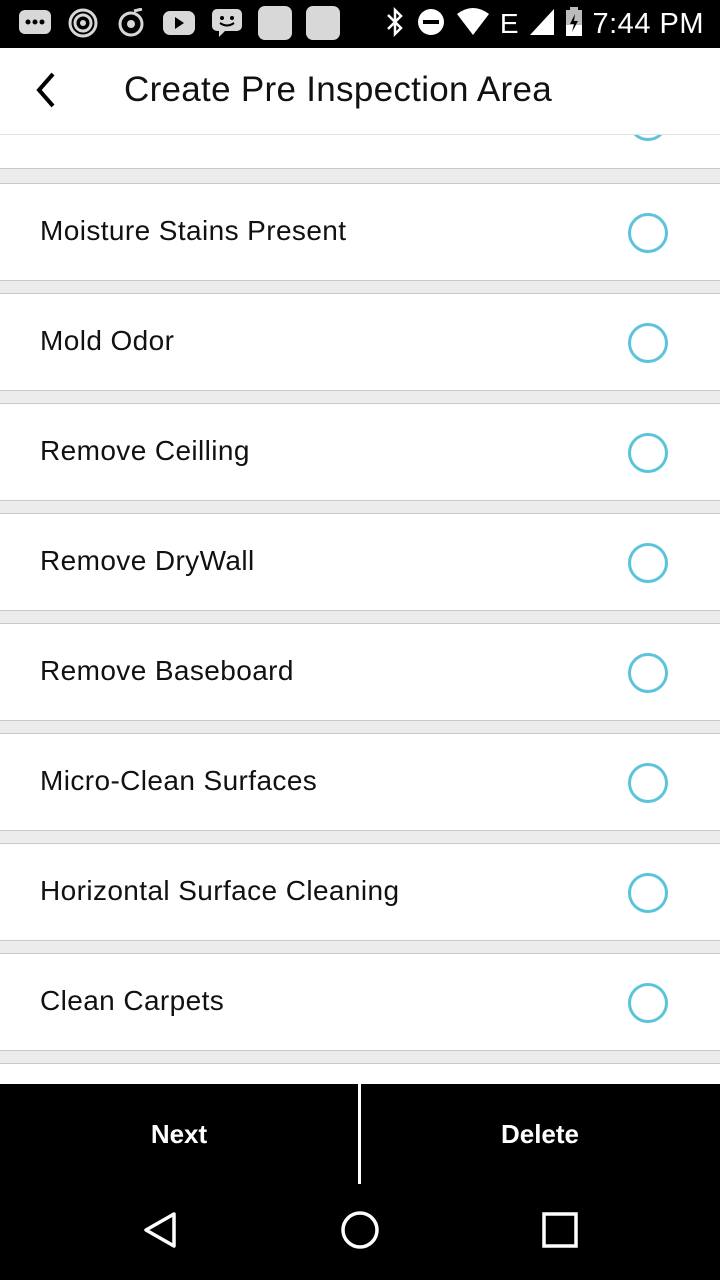 The height and width of the screenshot is (1280, 720). Describe the element at coordinates (107, 340) in the screenshot. I see `list-item-label: Mold Odor` at that location.